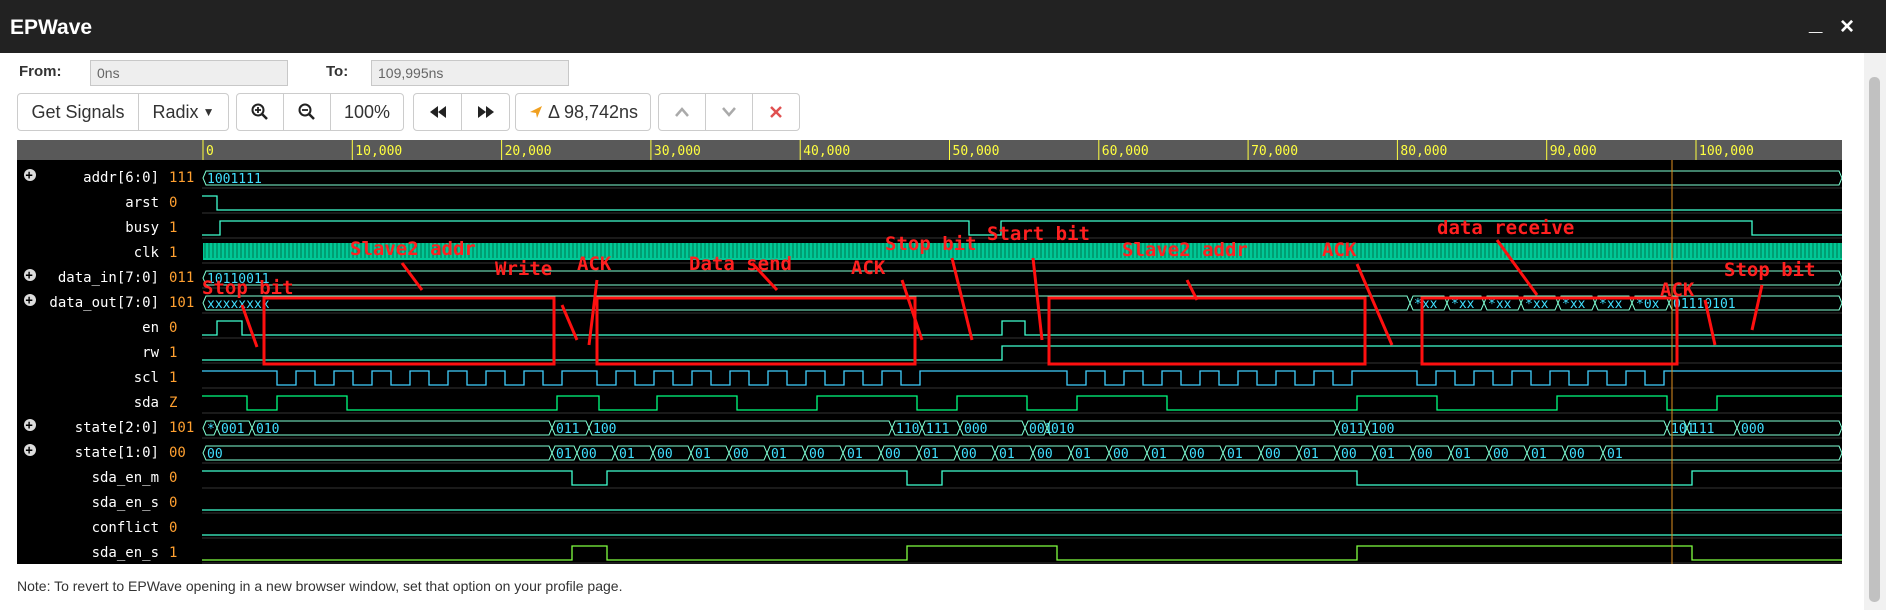 The width and height of the screenshot is (1886, 610). What do you see at coordinates (583, 112) in the screenshot?
I see `delta-button: Δ 98,742ns` at bounding box center [583, 112].